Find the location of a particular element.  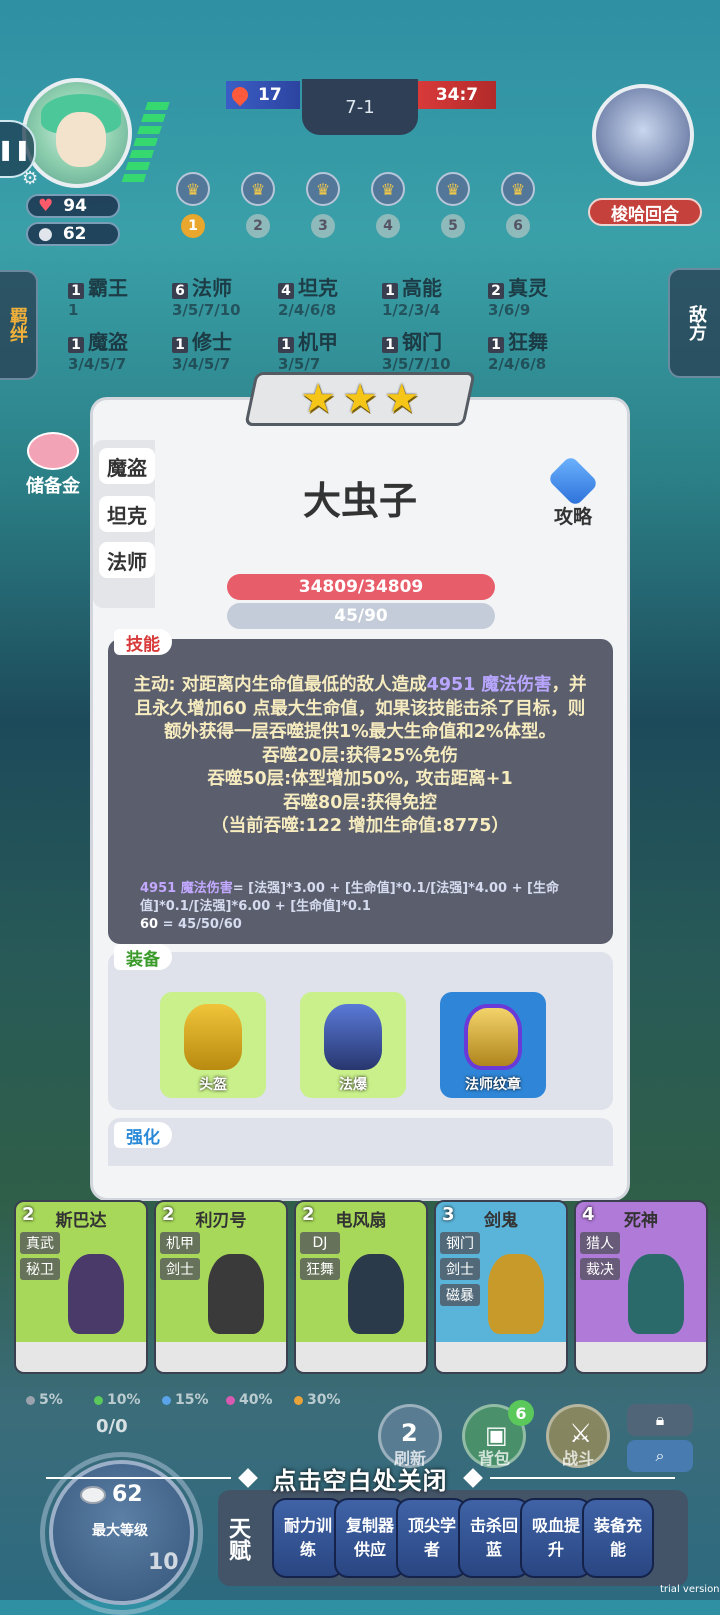

helmet-icon is located at coordinates (213, 1037).